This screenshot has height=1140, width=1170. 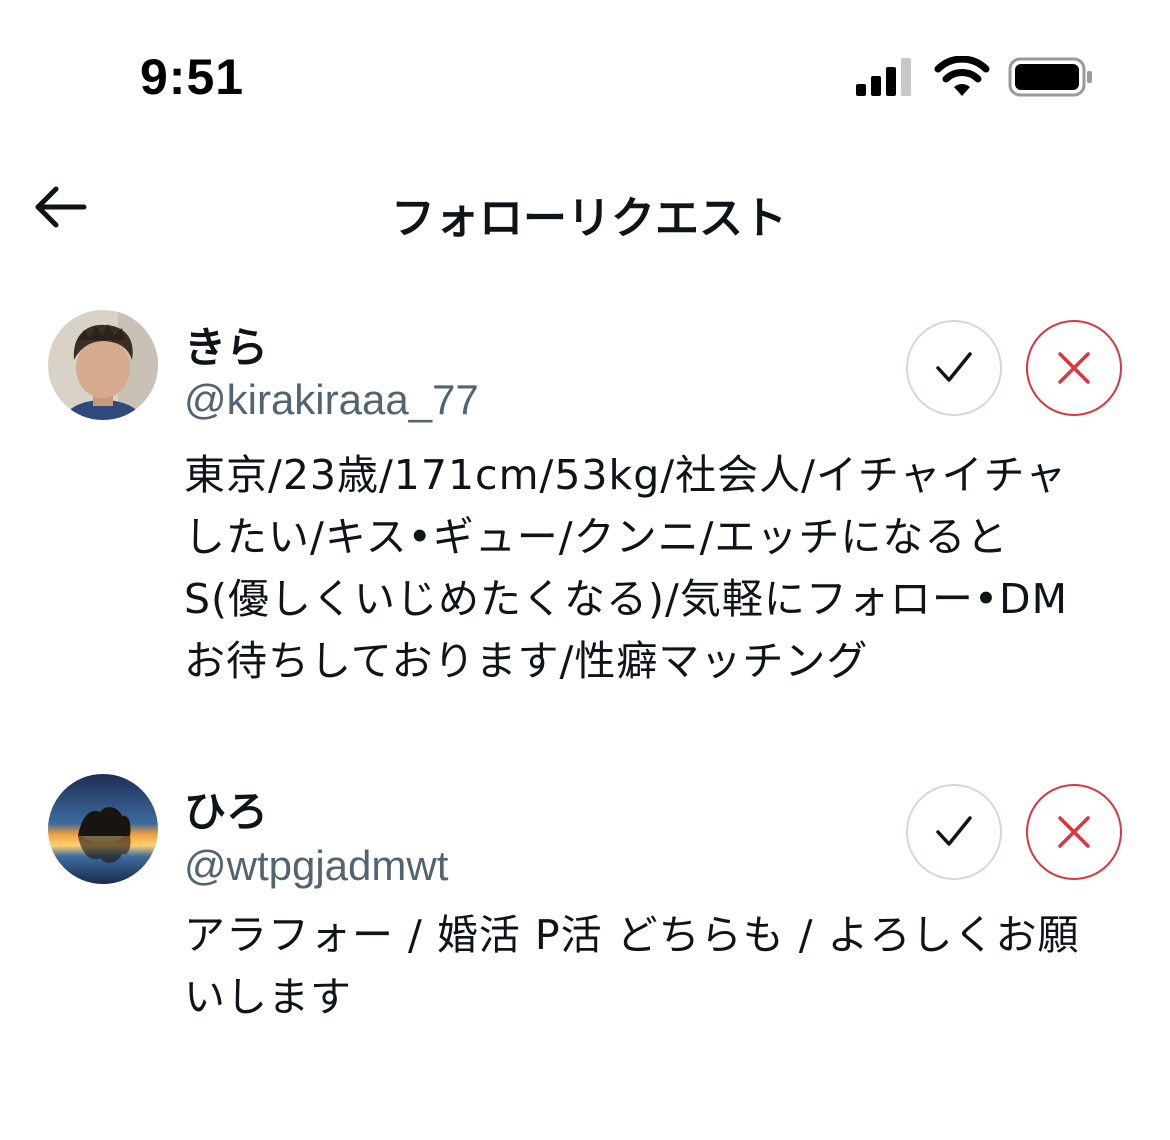 I want to click on bio: アラフォー / 婚活 P活 どちらも / よろしくお願いします, so click(x=632, y=966).